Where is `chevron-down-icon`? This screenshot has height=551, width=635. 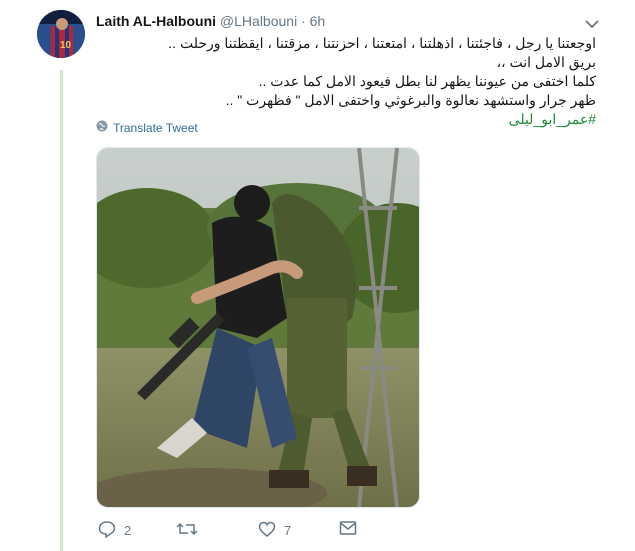
chevron-down-icon is located at coordinates (592, 22).